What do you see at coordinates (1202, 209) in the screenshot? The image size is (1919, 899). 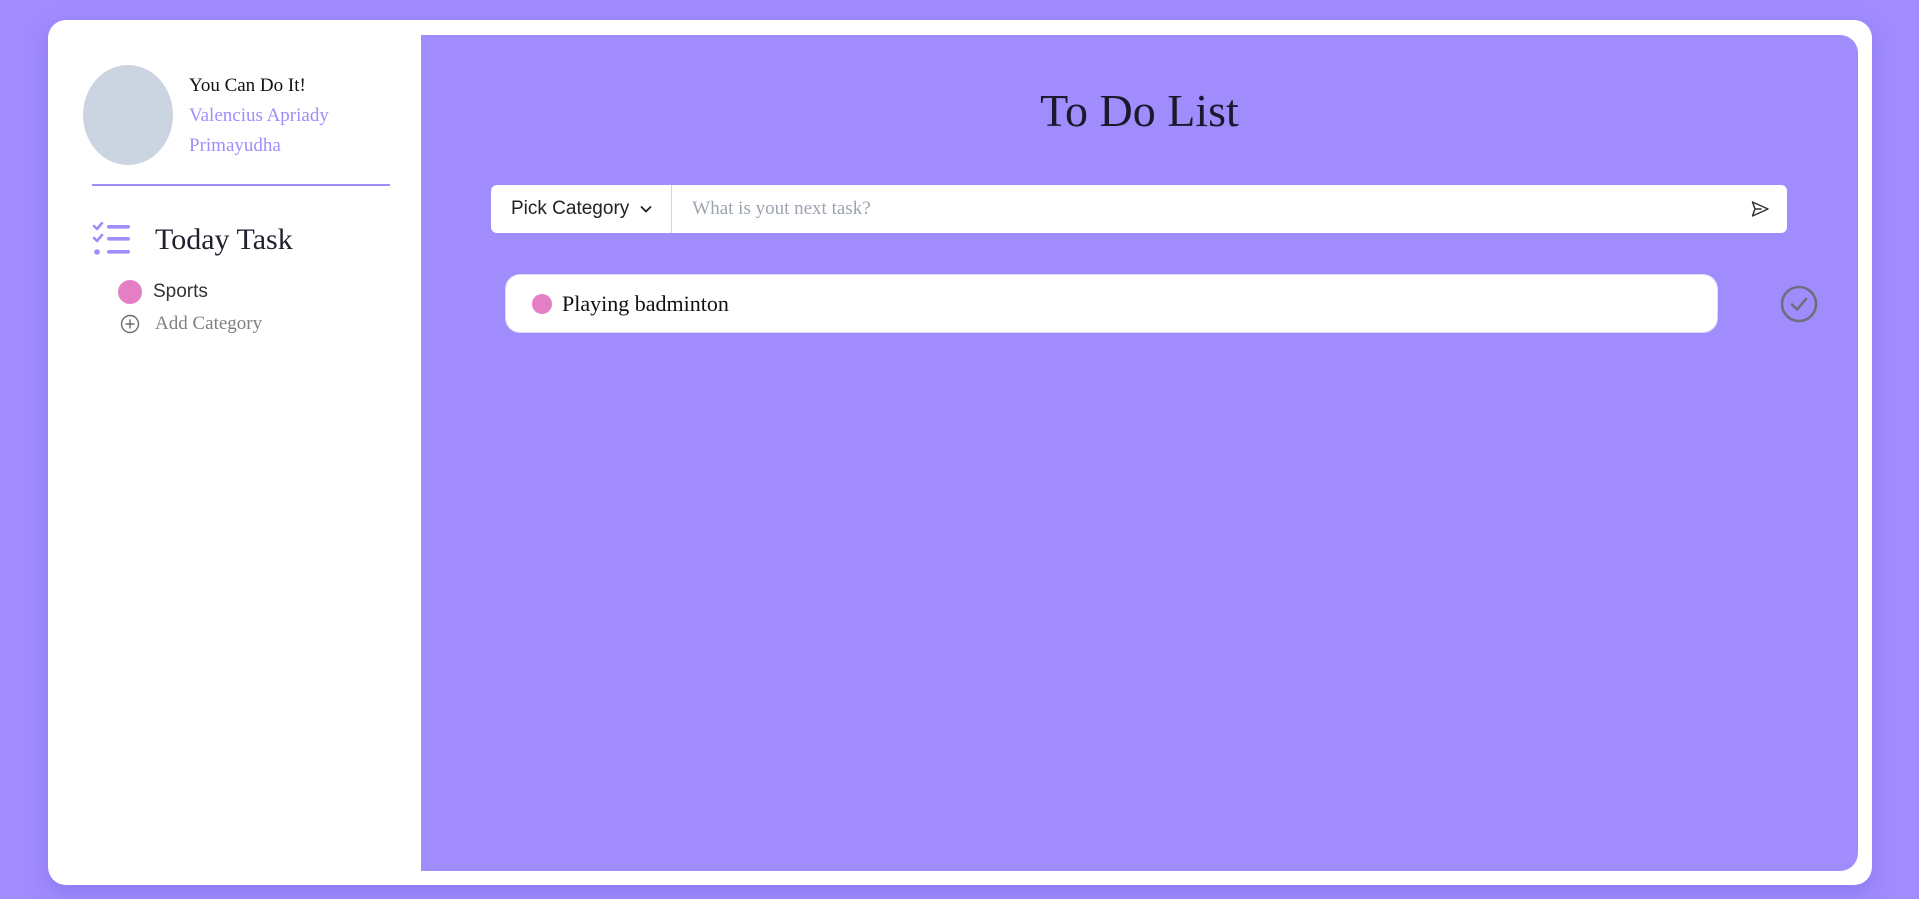 I see `task-input` at bounding box center [1202, 209].